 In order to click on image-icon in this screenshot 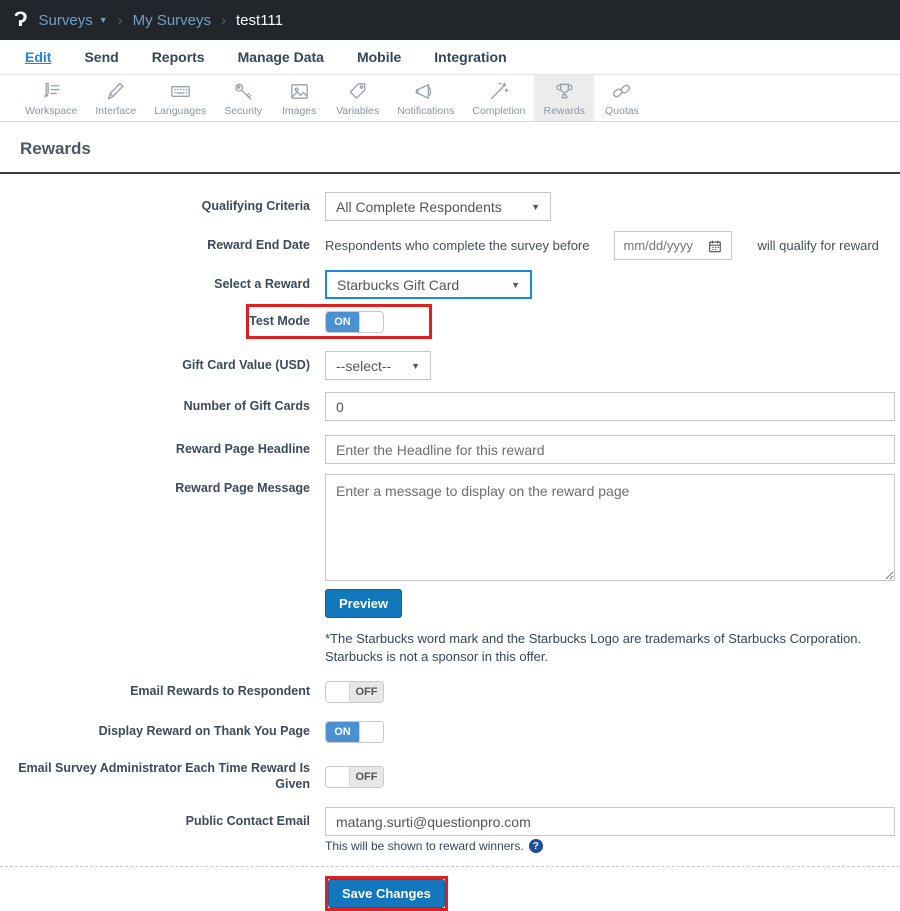, I will do `click(299, 91)`.